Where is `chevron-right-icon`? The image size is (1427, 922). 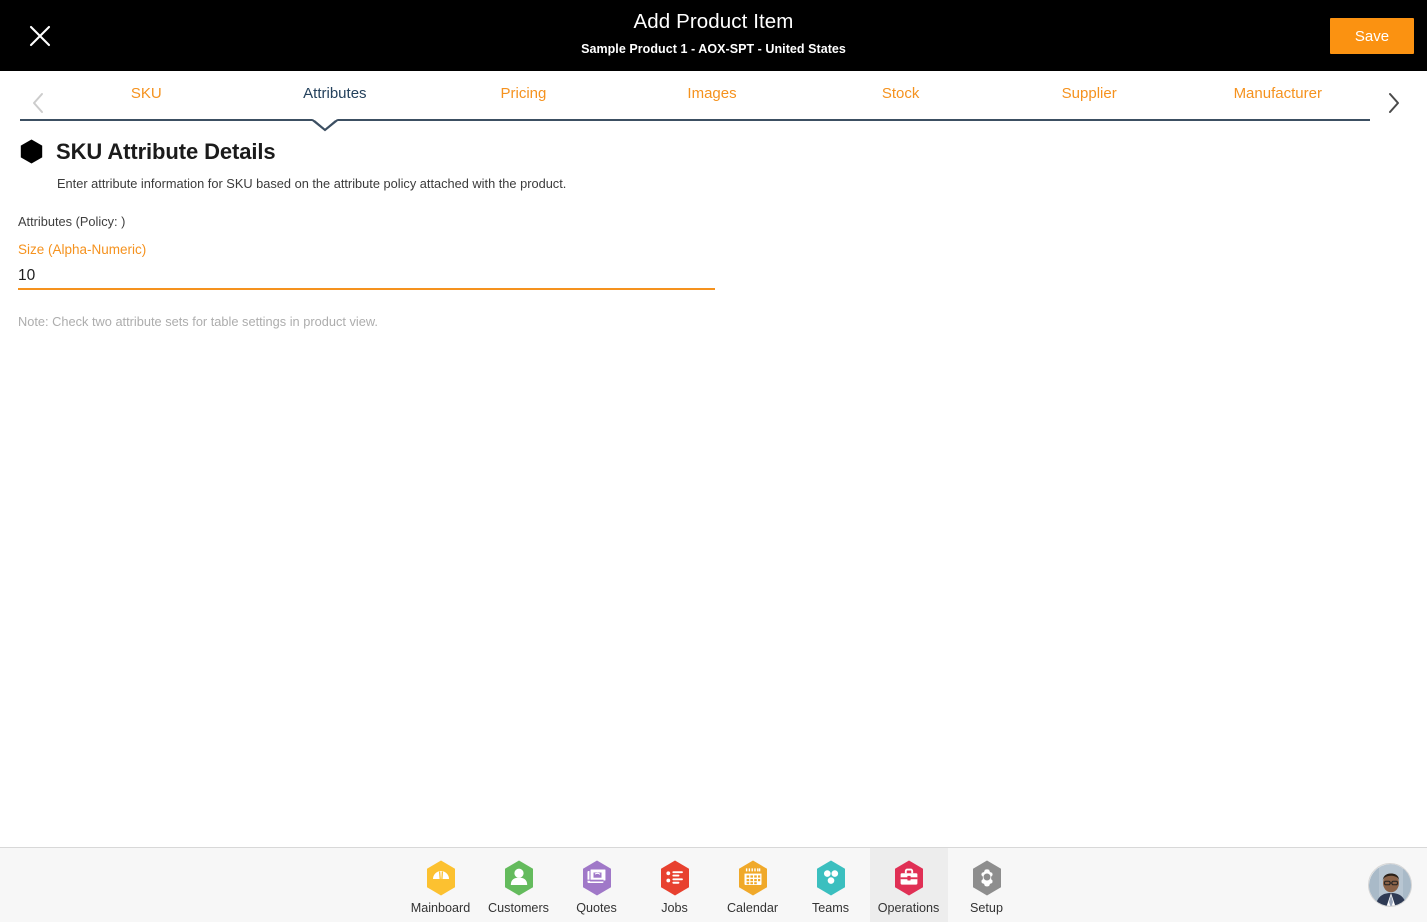
chevron-right-icon is located at coordinates (1394, 105).